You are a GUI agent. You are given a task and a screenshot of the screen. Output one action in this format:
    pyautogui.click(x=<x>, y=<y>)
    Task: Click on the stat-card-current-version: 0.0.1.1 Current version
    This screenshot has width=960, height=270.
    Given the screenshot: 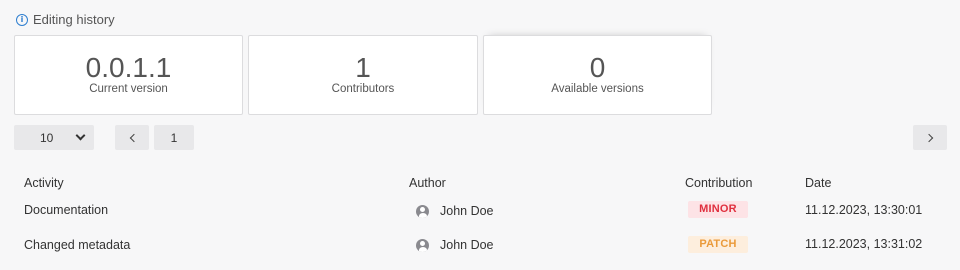 What is the action you would take?
    pyautogui.click(x=128, y=75)
    